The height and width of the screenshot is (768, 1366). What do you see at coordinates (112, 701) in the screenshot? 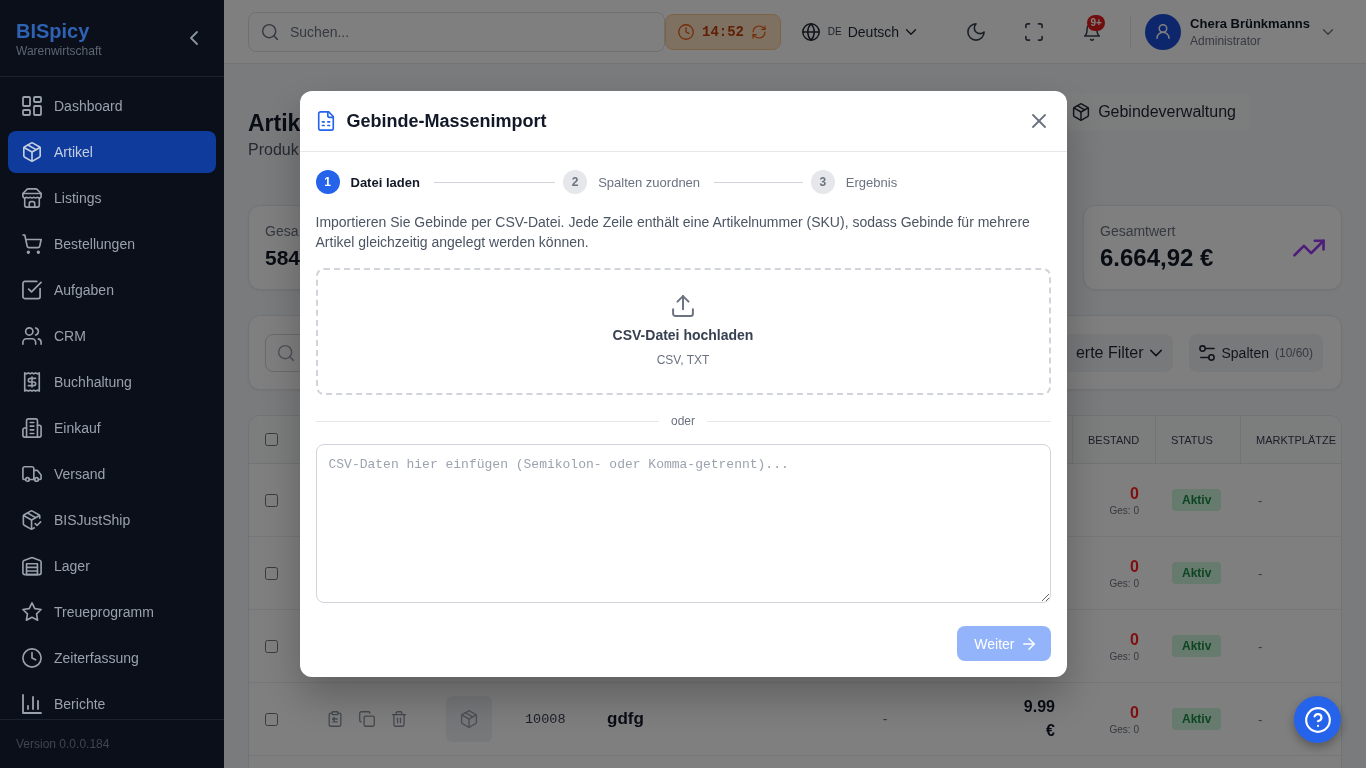
I see `sidebar-item: Berichte` at bounding box center [112, 701].